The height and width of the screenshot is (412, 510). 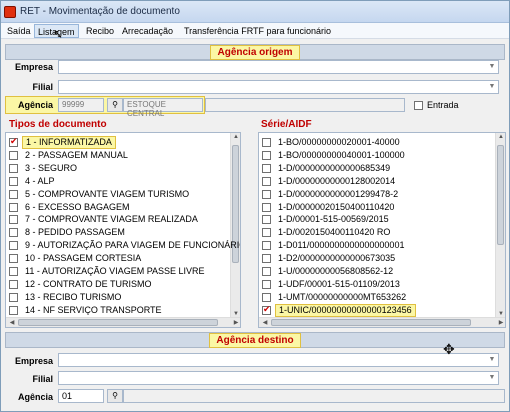 What do you see at coordinates (377, 142) in the screenshot?
I see `serie-item: 1-BO/00000000020001-40000` at bounding box center [377, 142].